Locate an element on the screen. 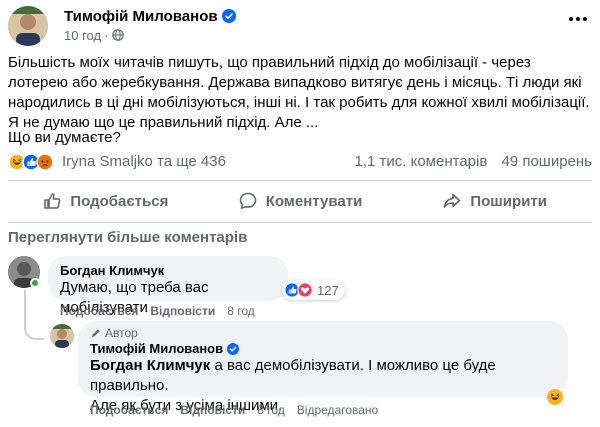  share-icon is located at coordinates (452, 200).